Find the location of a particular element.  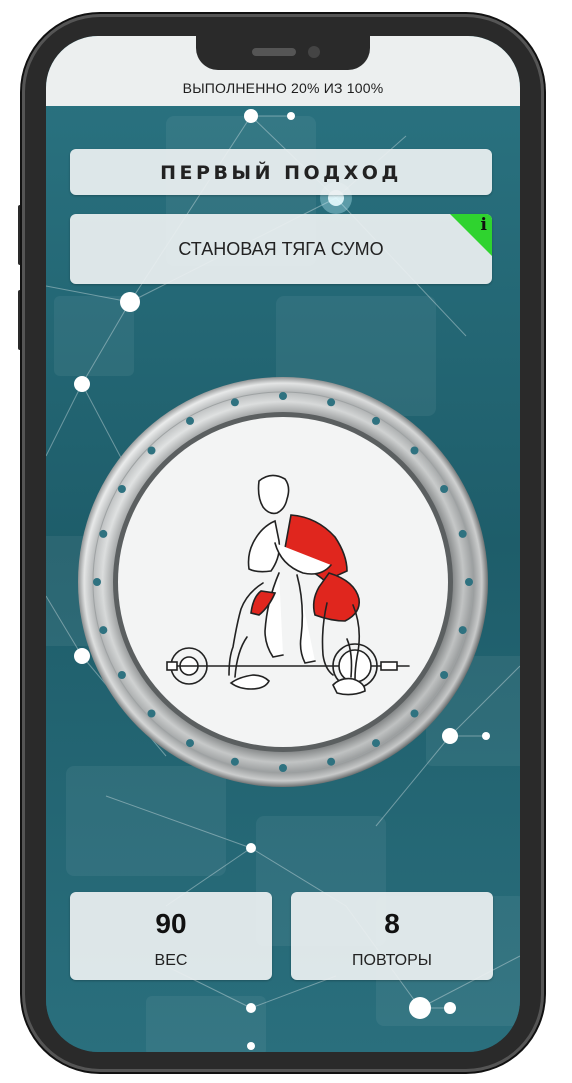

weight-card: 90 ВЕС is located at coordinates (171, 936).